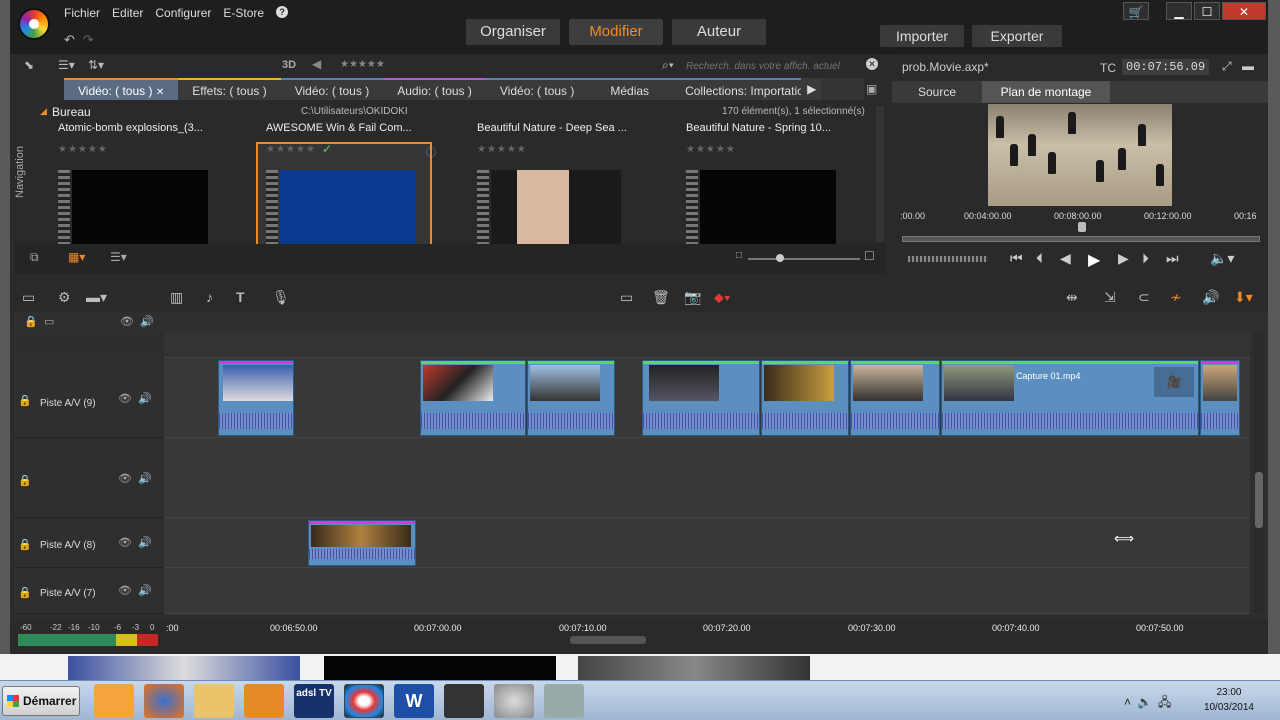 The width and height of the screenshot is (1280, 720). I want to click on go-end-icon: ⏭, so click(1172, 258).